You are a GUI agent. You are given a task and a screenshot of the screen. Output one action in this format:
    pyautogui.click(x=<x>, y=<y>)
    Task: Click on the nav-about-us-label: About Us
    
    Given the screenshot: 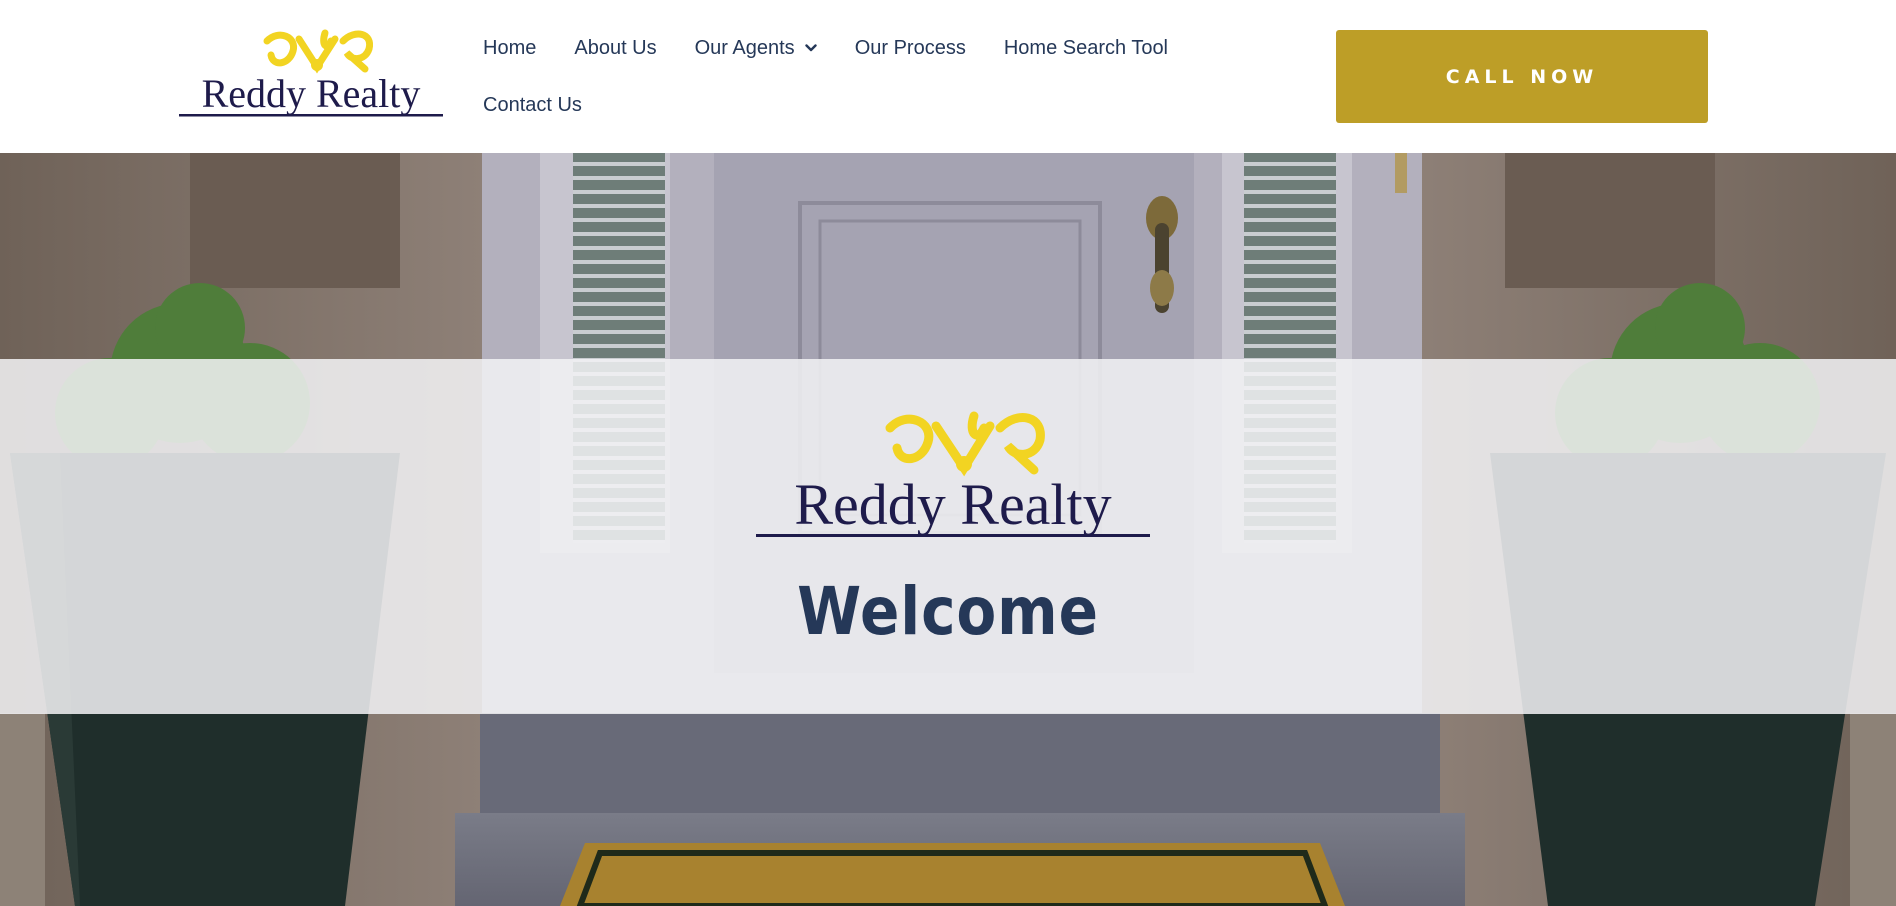 What is the action you would take?
    pyautogui.click(x=615, y=47)
    